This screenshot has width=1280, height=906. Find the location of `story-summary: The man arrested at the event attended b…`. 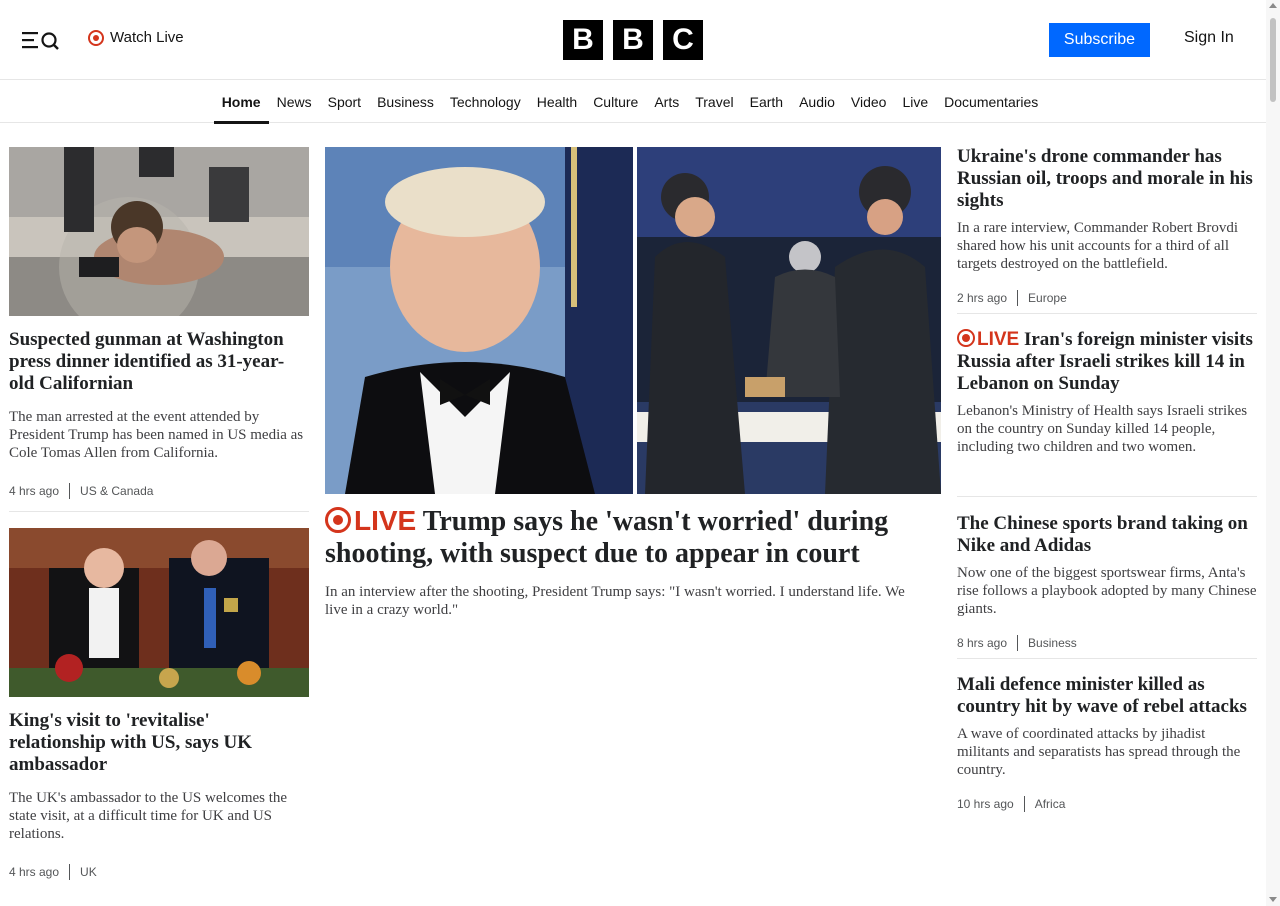

story-summary: The man arrested at the event attended b… is located at coordinates (156, 435).